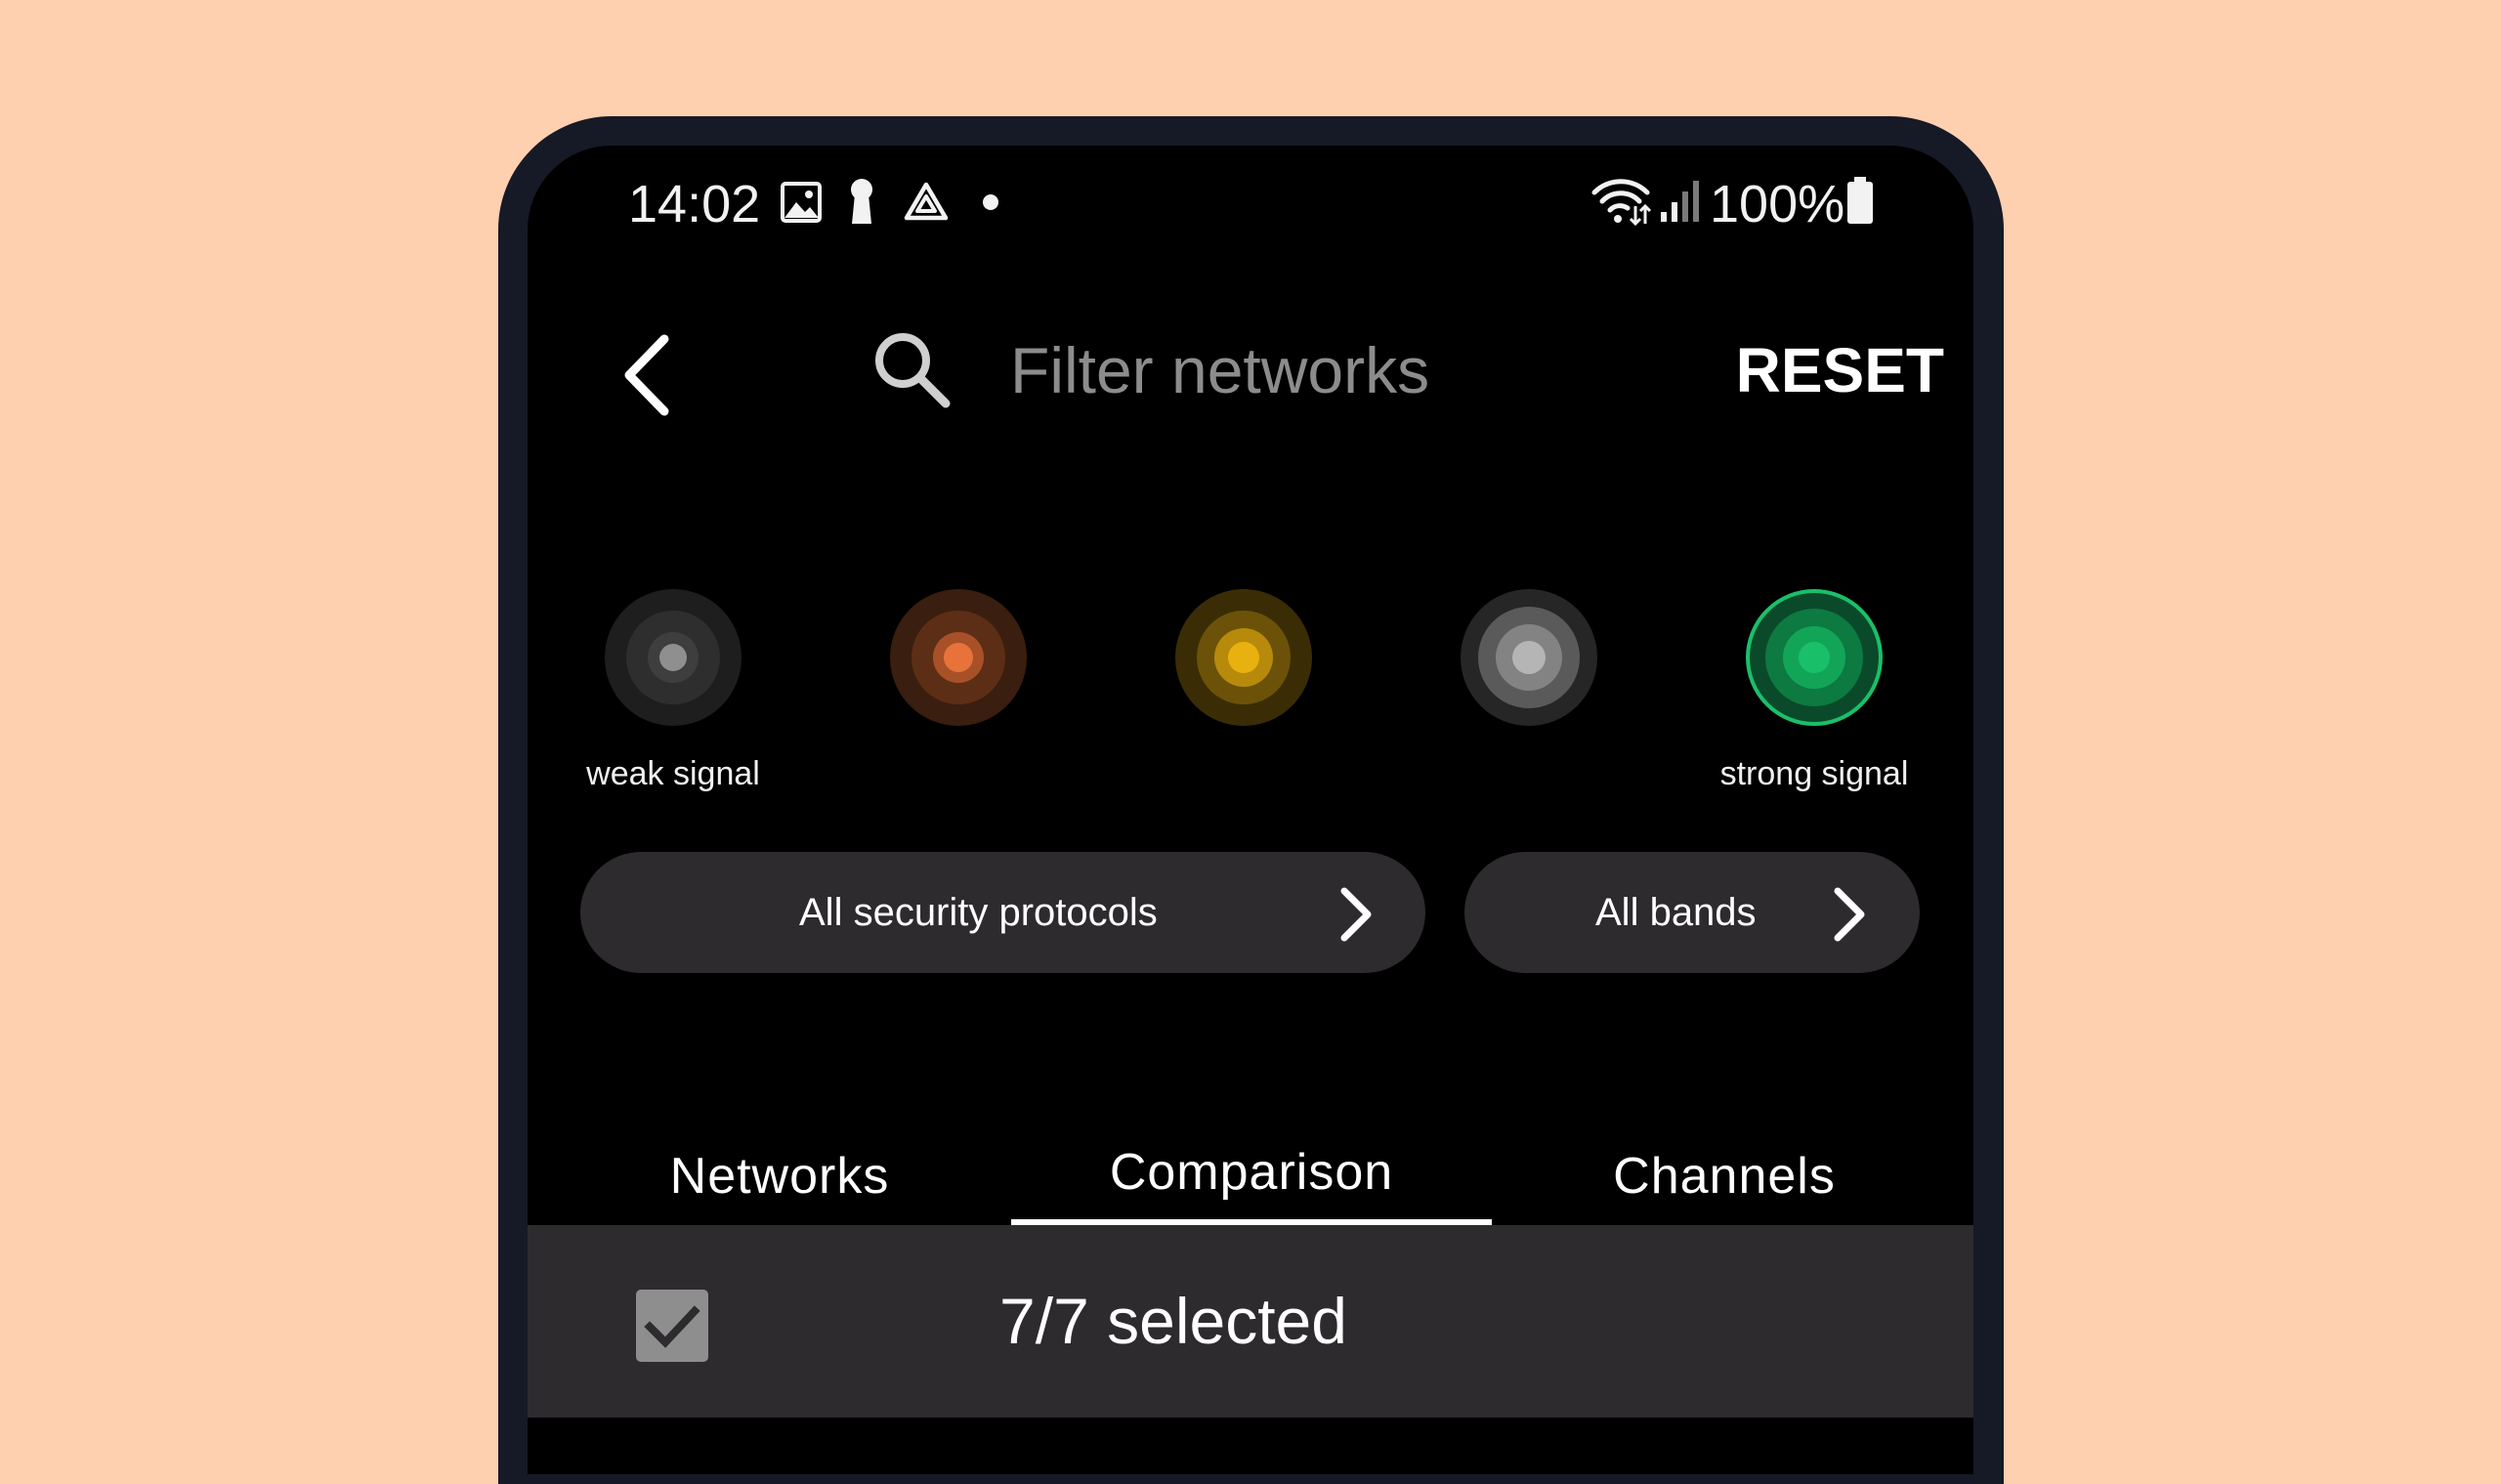  What do you see at coordinates (1243, 657) in the screenshot?
I see `signal-medium-button` at bounding box center [1243, 657].